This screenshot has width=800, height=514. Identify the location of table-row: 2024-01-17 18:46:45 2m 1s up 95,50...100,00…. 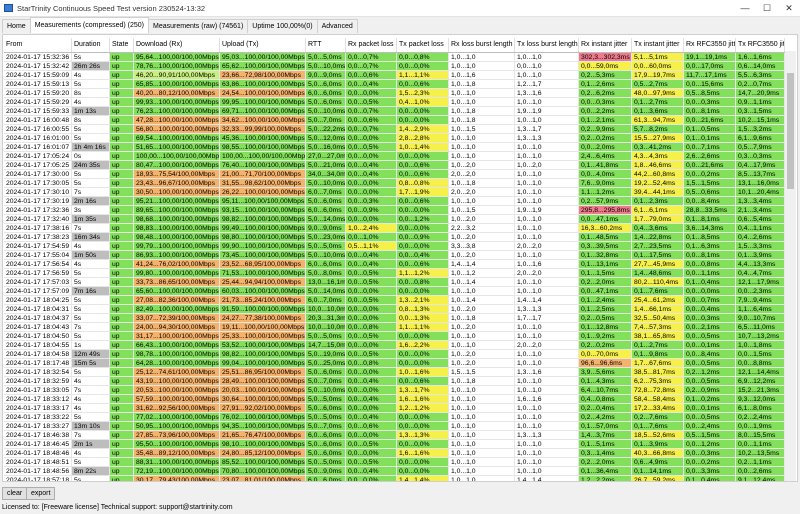
(394, 444).